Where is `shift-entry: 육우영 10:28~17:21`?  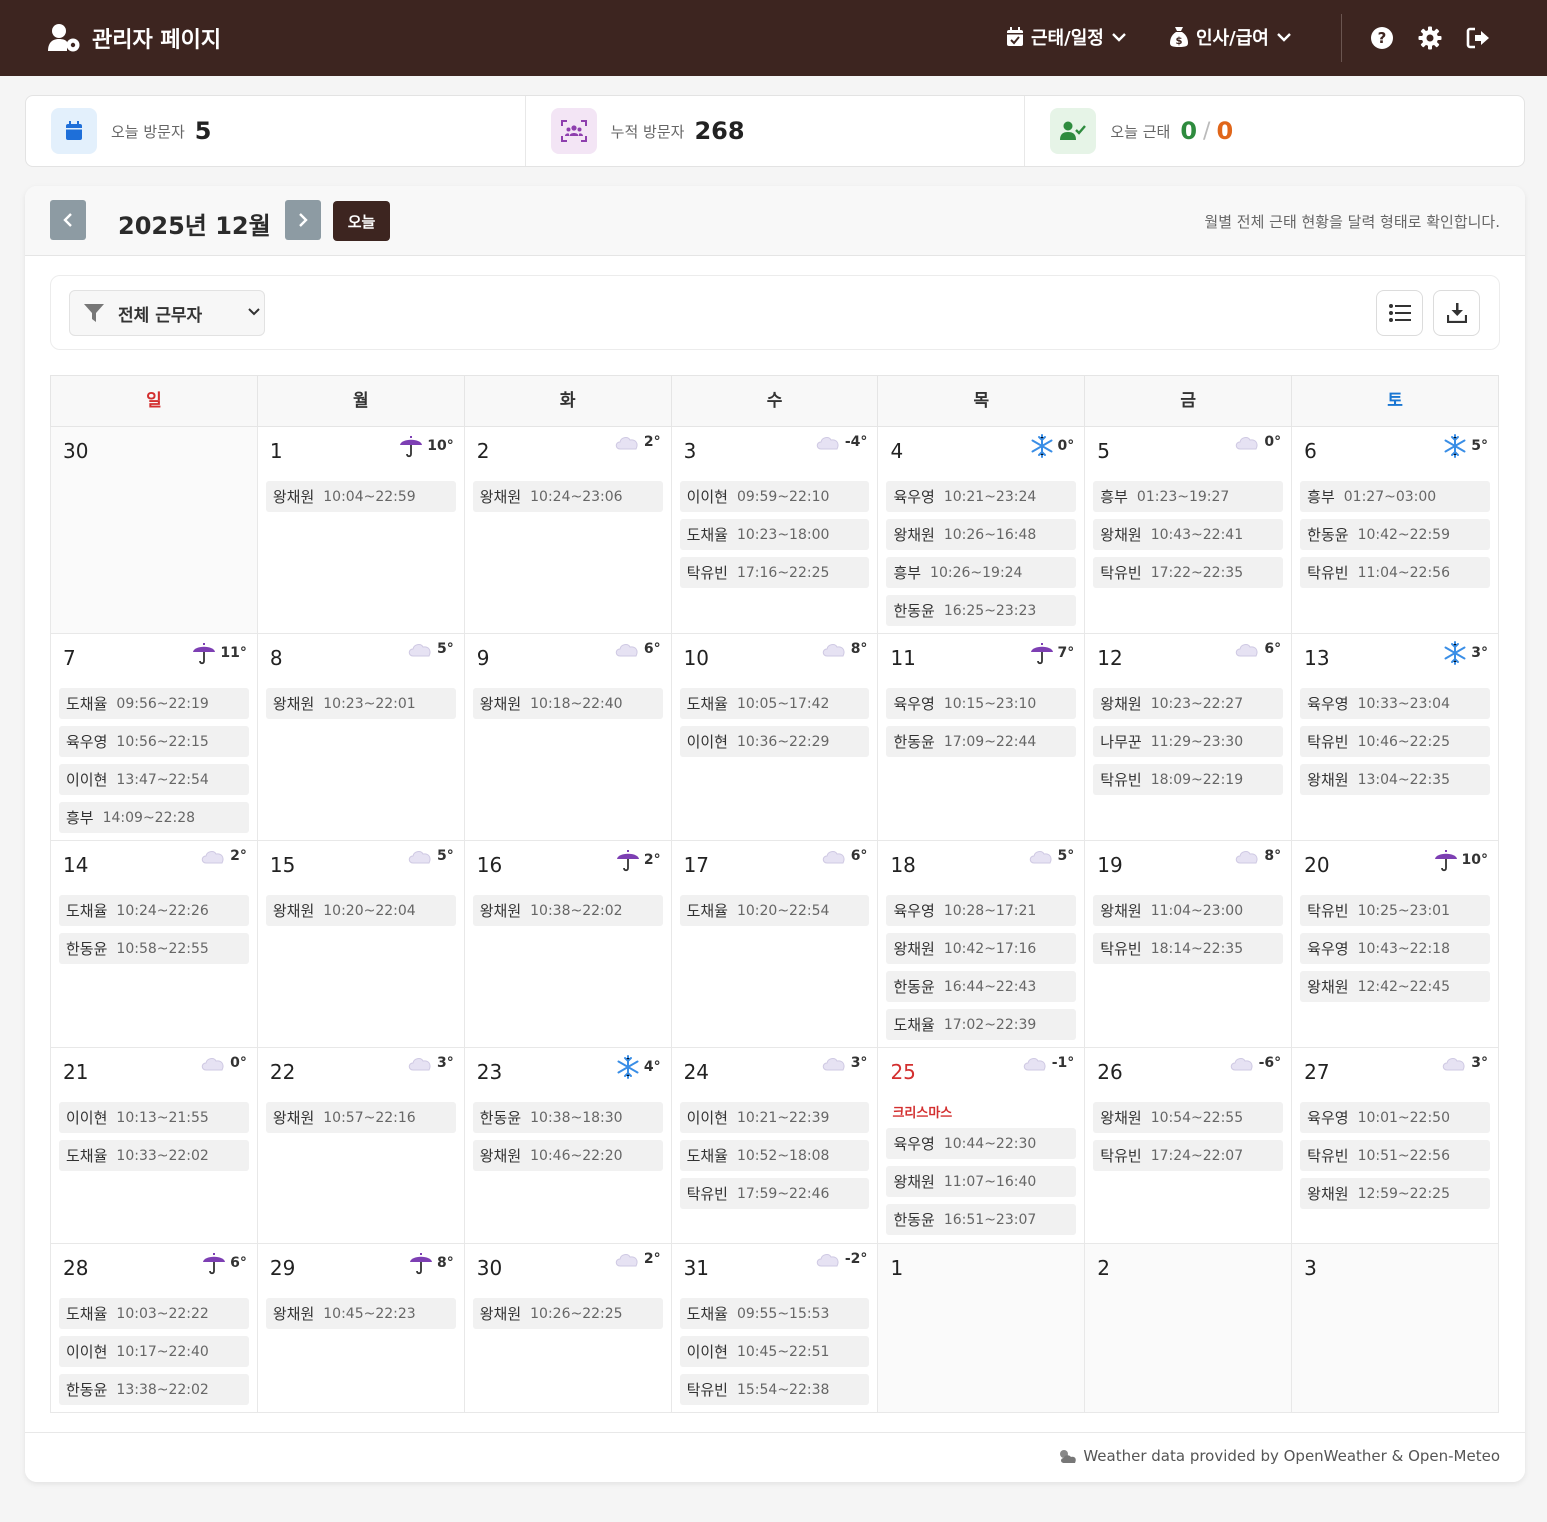 shift-entry: 육우영 10:28~17:21 is located at coordinates (981, 910).